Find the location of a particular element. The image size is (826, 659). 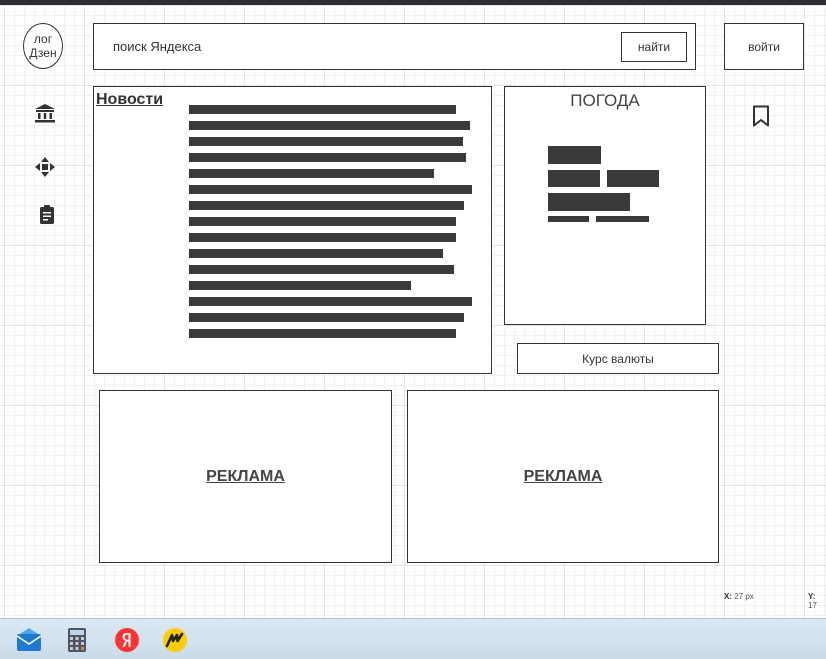

yandex-icon is located at coordinates (127, 640).